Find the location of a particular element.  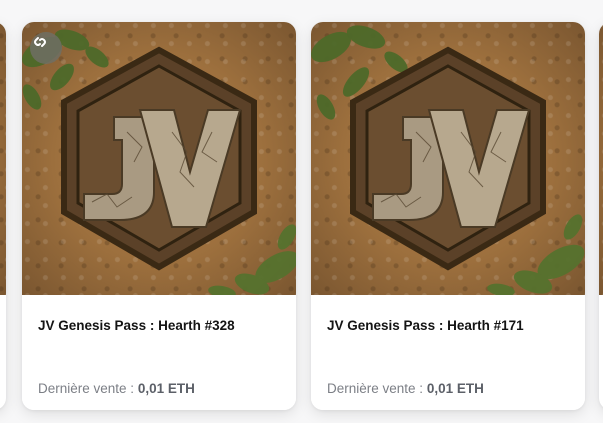

nft-card-partial-right is located at coordinates (601, 216).